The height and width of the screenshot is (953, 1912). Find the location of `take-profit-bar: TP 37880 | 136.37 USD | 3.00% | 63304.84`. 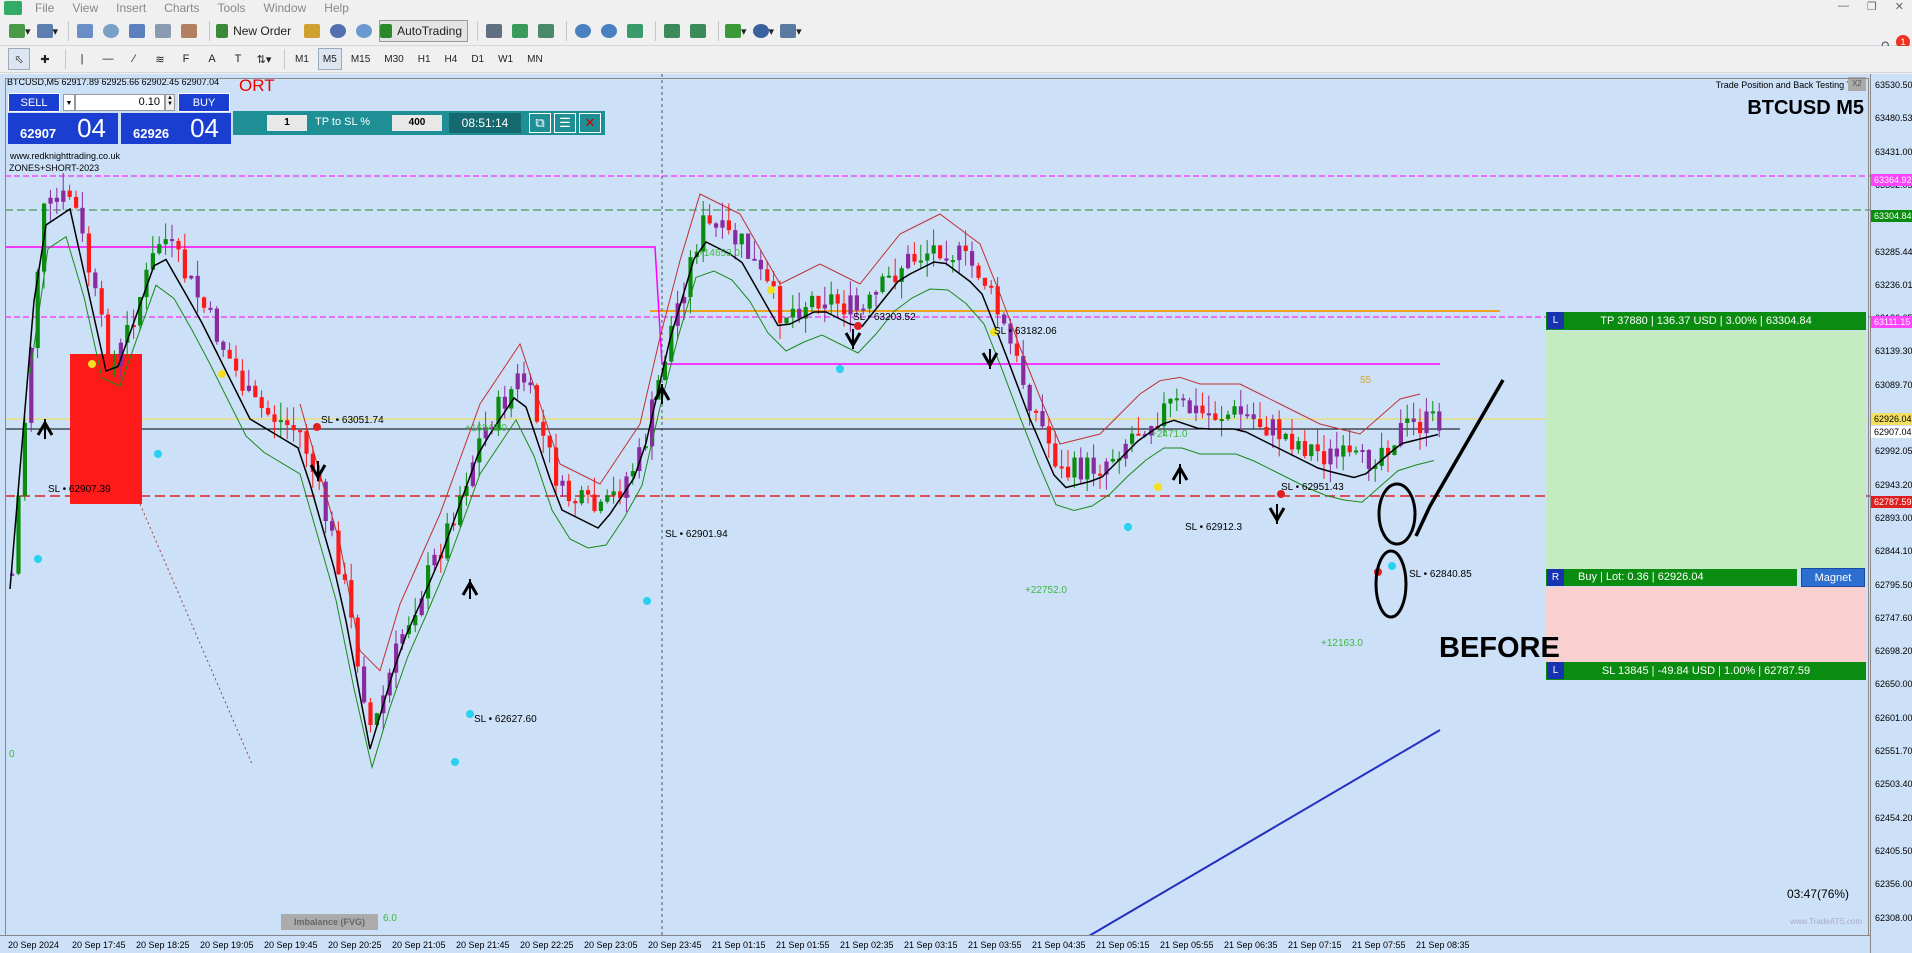

take-profit-bar: TP 37880 | 136.37 USD | 3.00% | 63304.84 is located at coordinates (1706, 321).